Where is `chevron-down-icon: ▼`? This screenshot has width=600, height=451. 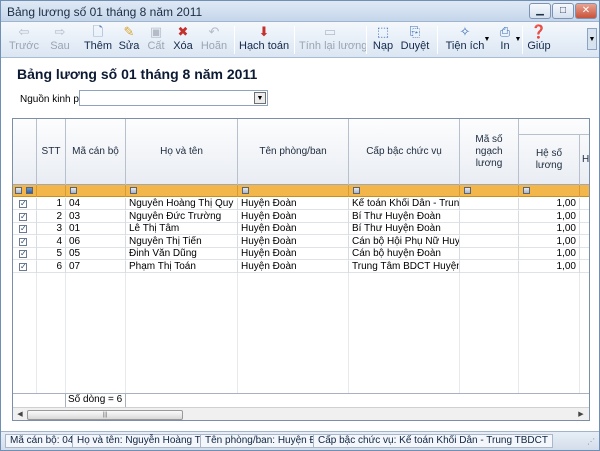
chevron-down-icon: ▼ is located at coordinates (260, 98).